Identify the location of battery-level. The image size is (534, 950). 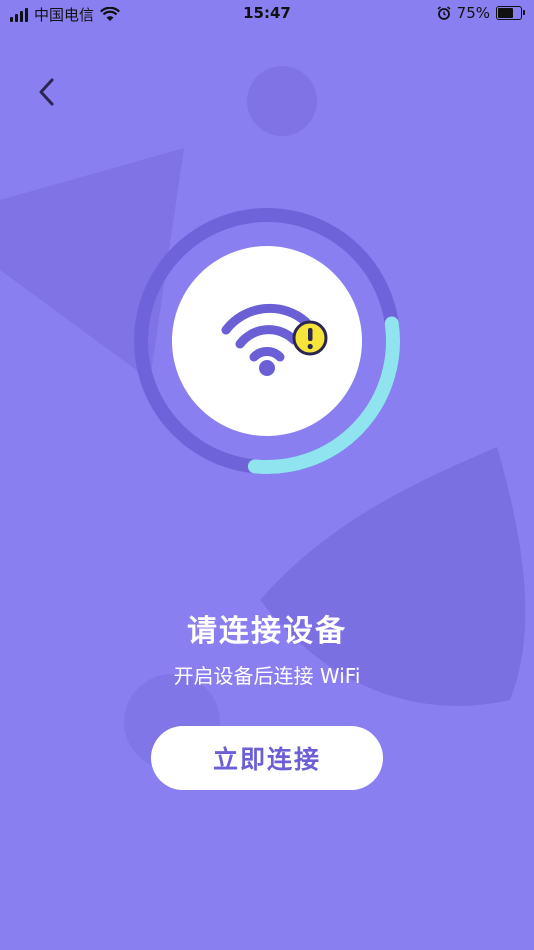
(505, 13).